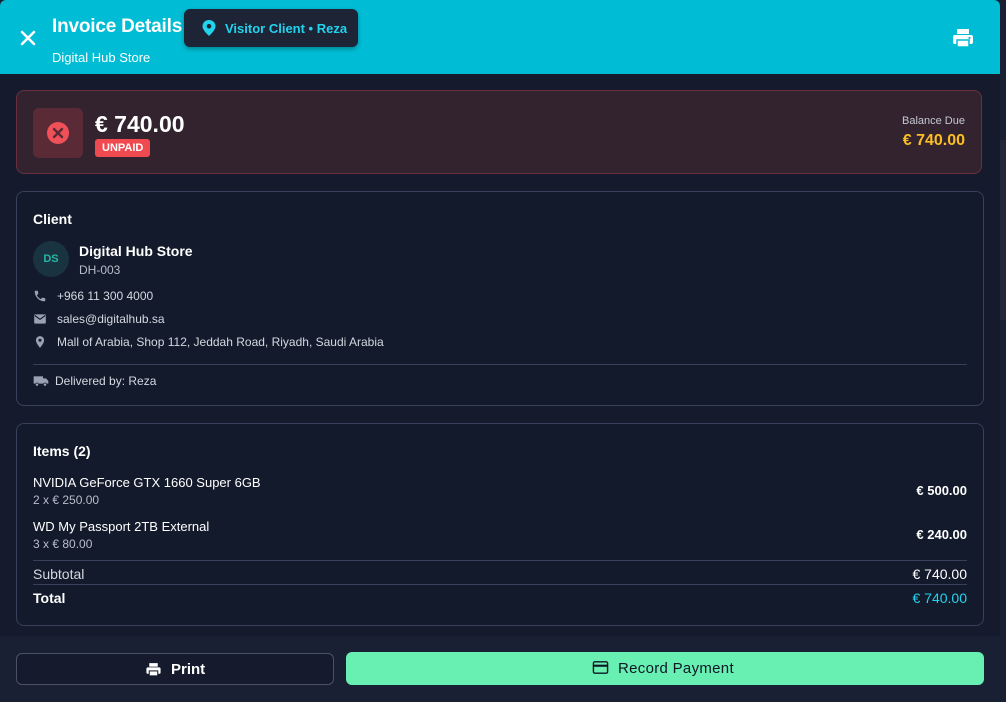 This screenshot has width=1006, height=702. What do you see at coordinates (286, 28) in the screenshot?
I see `client-type-chip-label: Visitor Client • Reza` at bounding box center [286, 28].